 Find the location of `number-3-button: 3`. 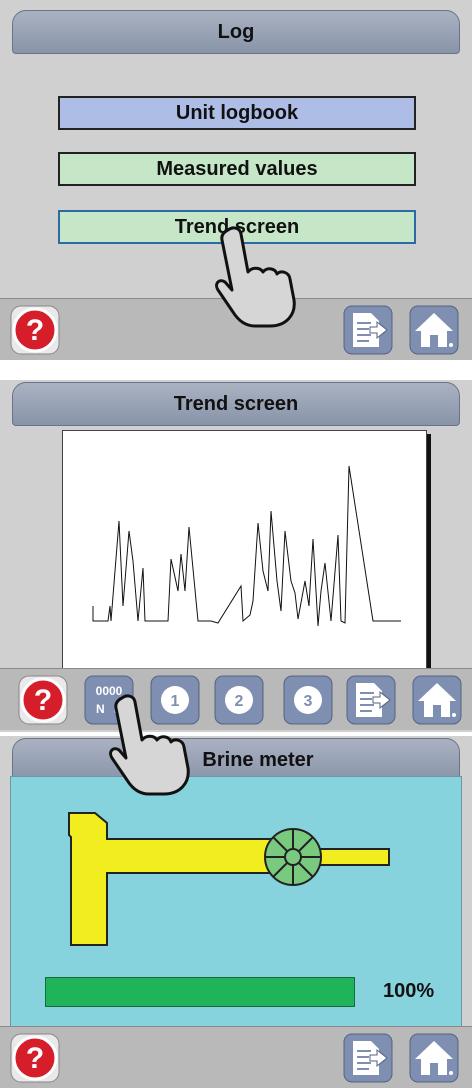

number-3-button: 3 is located at coordinates (308, 700).